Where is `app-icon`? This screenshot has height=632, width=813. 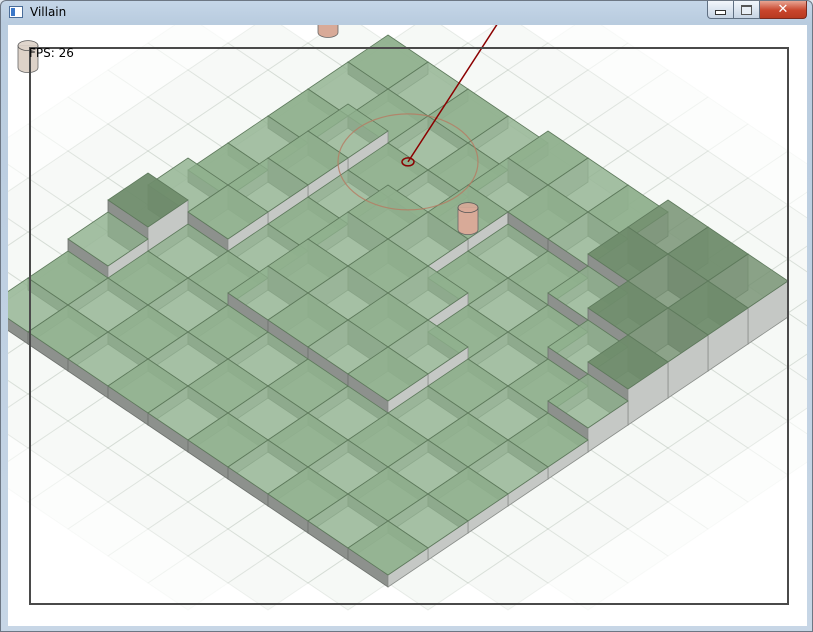
app-icon is located at coordinates (16, 12).